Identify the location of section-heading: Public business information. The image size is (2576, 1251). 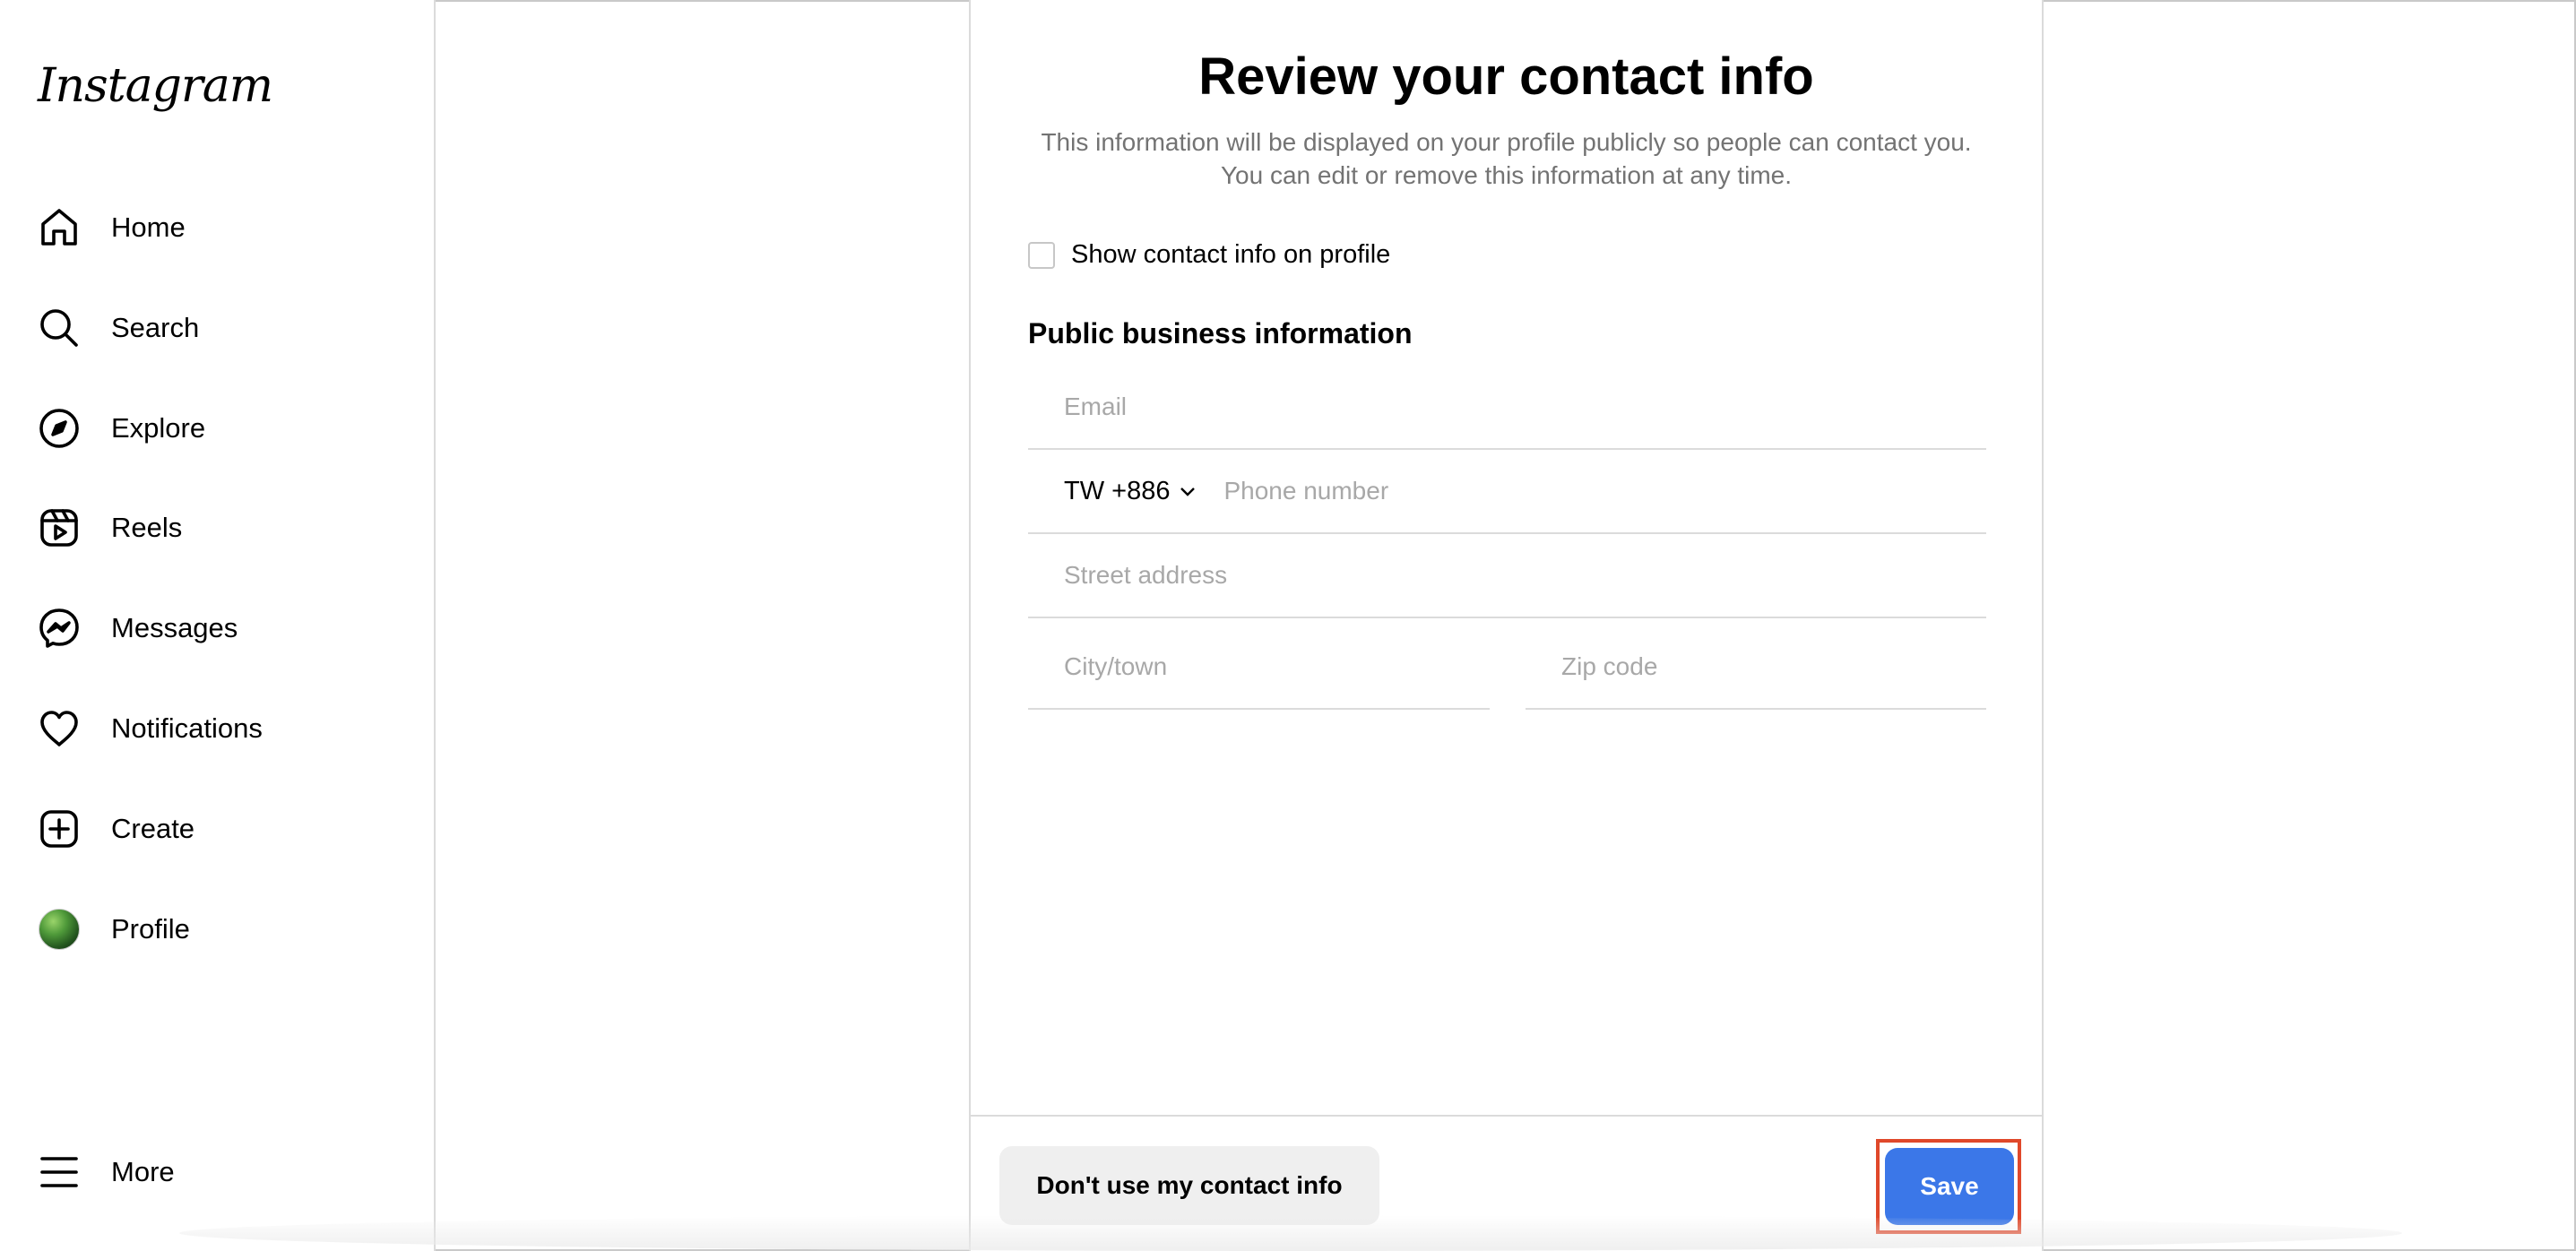
(1220, 333).